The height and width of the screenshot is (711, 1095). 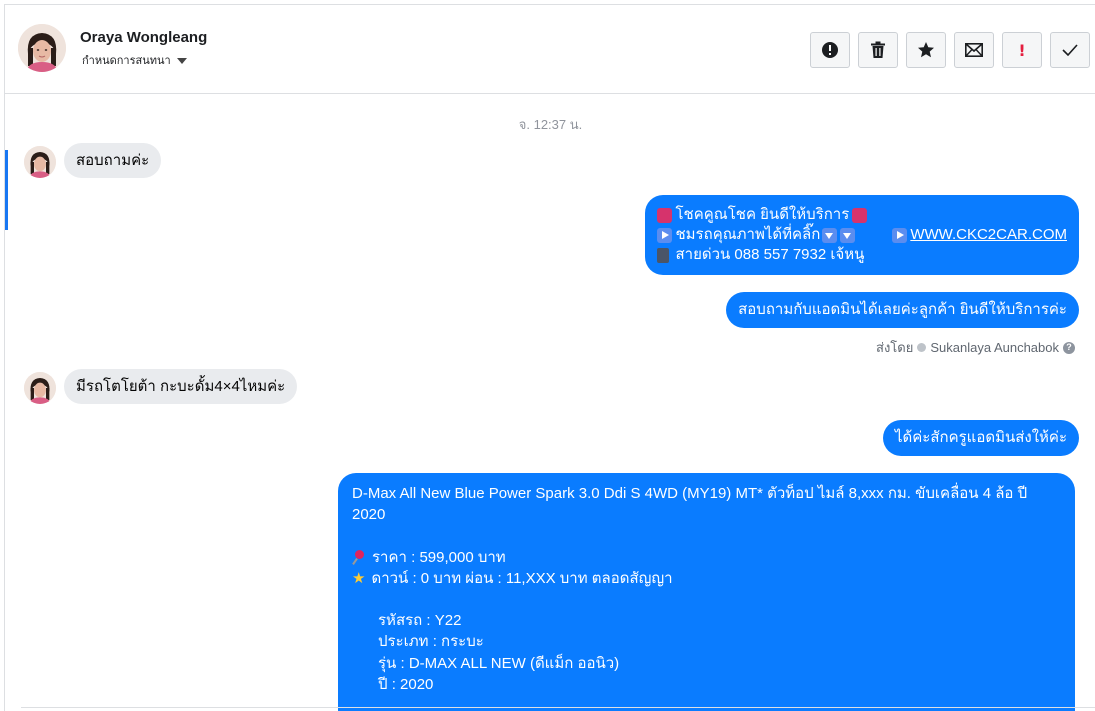 I want to click on sent-by-info: ส่งโดย Sukanlaya Aunchabok ?, so click(x=975, y=347).